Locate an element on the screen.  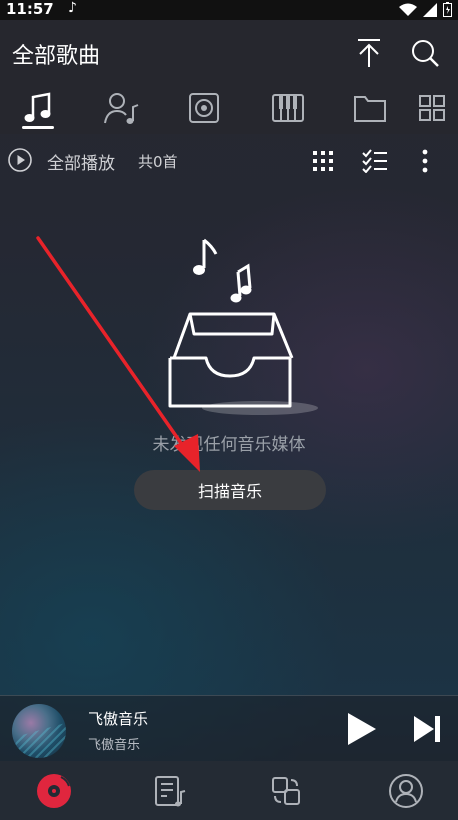
tab-more is located at coordinates (432, 108).